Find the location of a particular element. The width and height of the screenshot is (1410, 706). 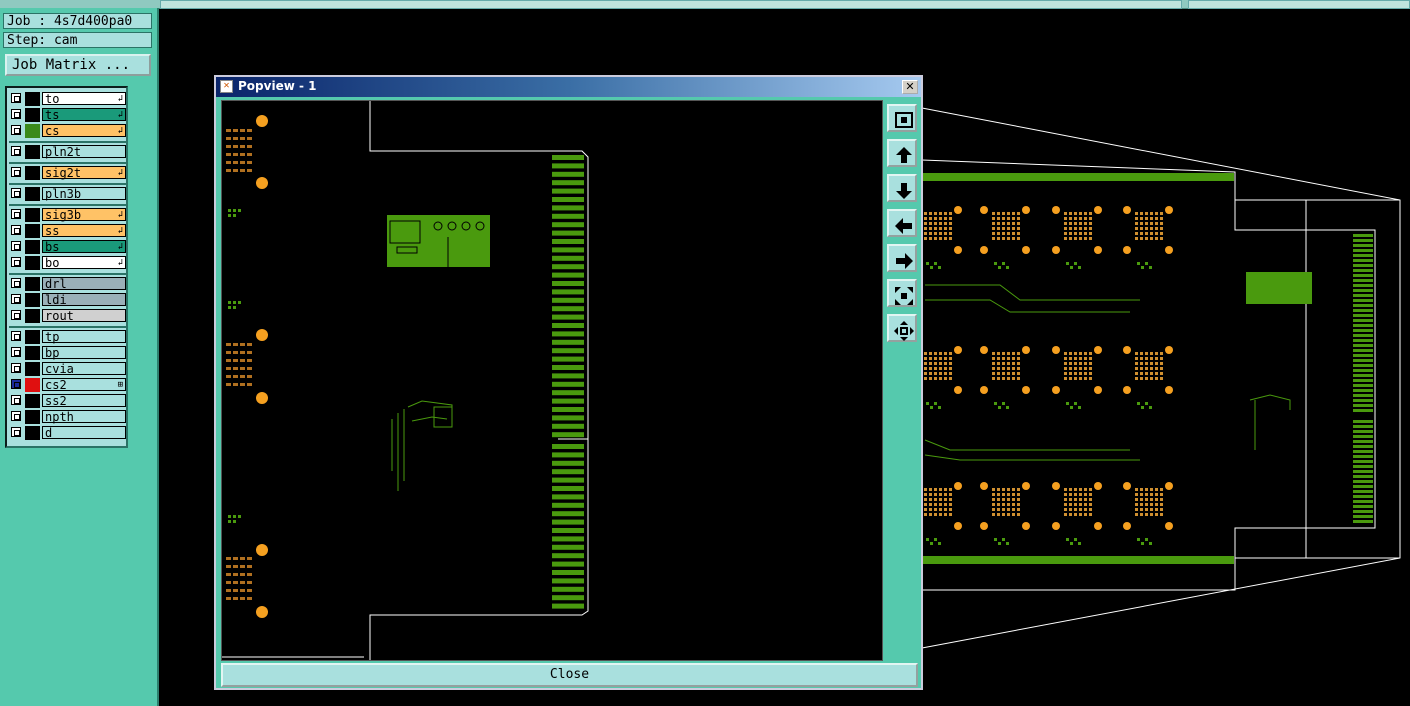

layer-name: pln3b is located at coordinates (84, 193).